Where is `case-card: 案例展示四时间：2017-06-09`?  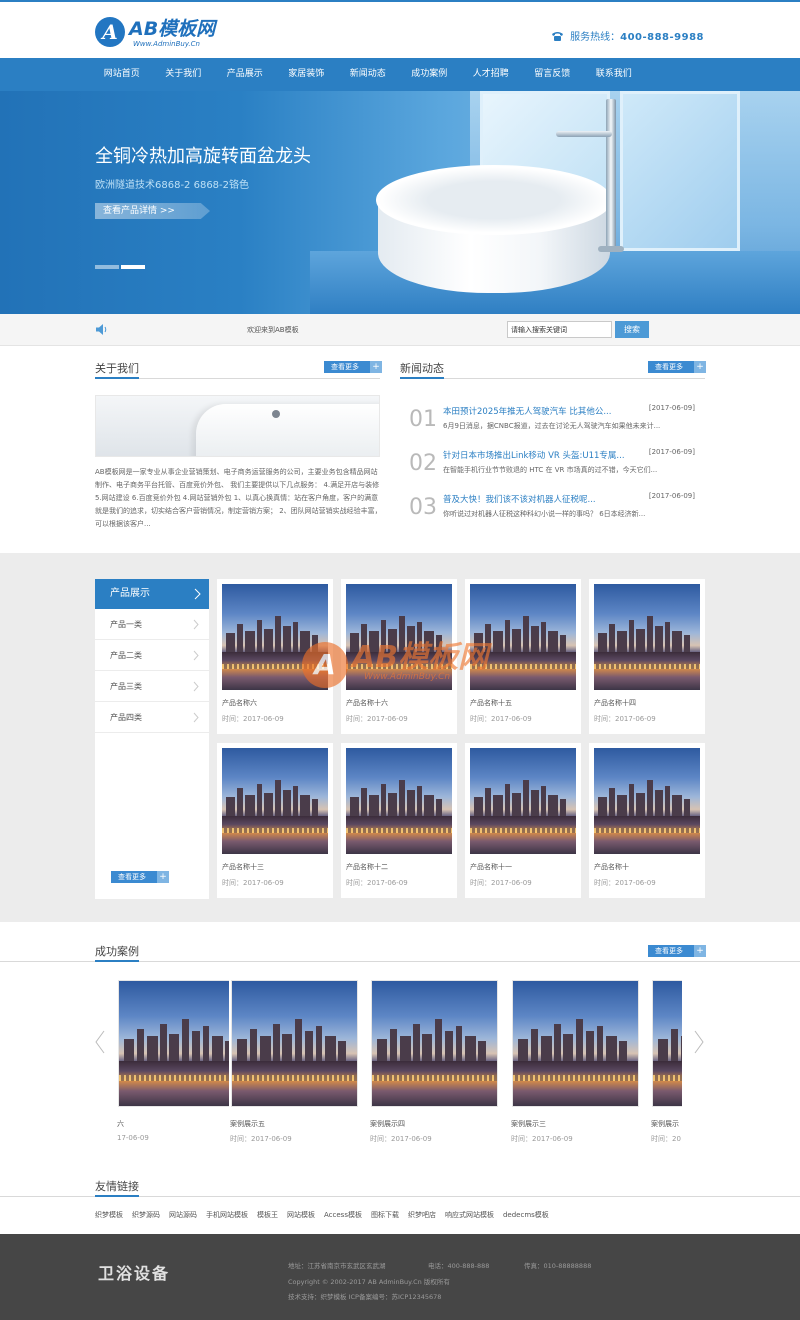 case-card: 案例展示四时间：2017-06-09 is located at coordinates (434, 1060).